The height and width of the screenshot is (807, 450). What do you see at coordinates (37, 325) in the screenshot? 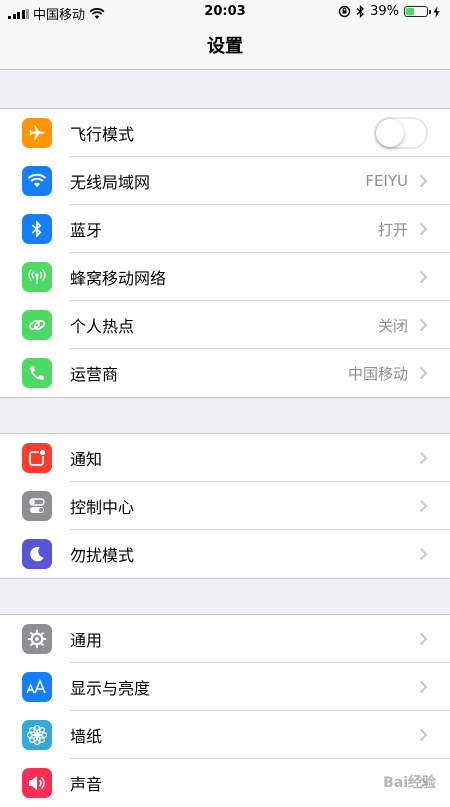
I see `hotspot-link-icon` at bounding box center [37, 325].